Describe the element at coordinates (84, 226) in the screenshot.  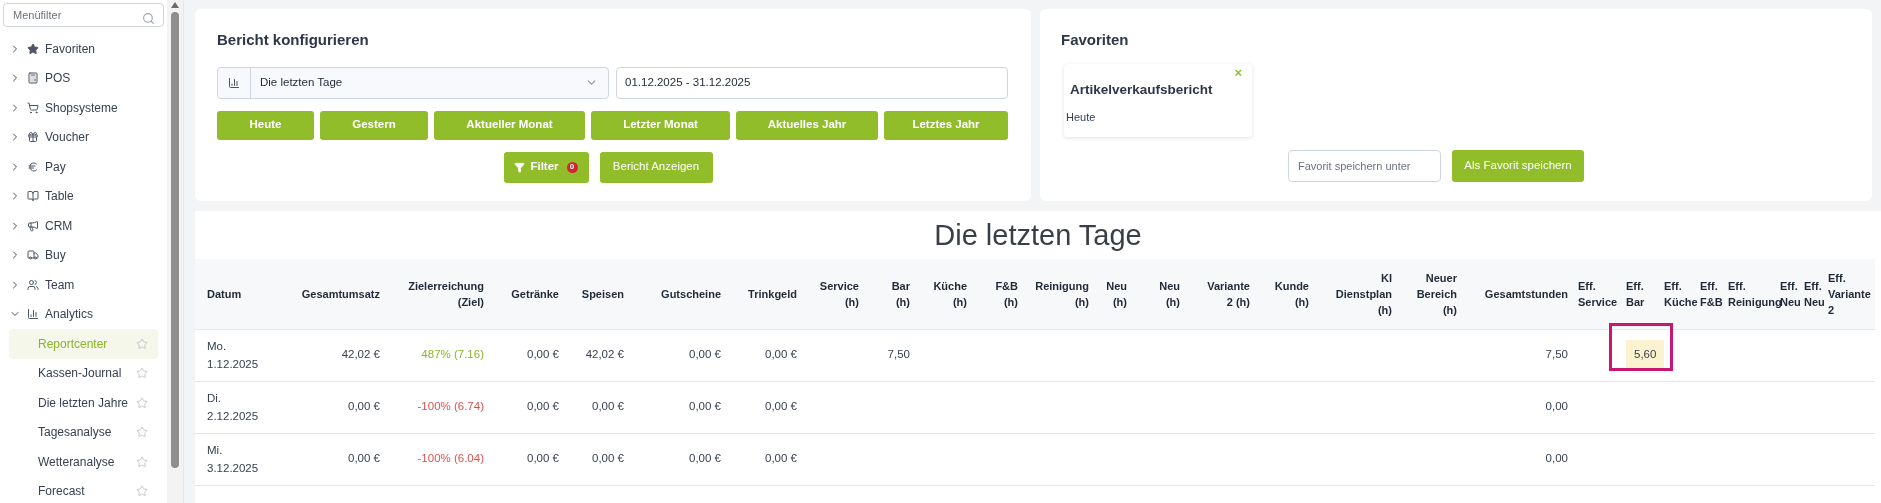
I see `menu-item: CRM` at that location.